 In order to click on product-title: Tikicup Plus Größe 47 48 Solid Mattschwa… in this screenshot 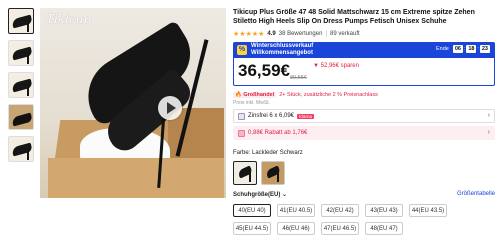, I will do `click(354, 17)`.